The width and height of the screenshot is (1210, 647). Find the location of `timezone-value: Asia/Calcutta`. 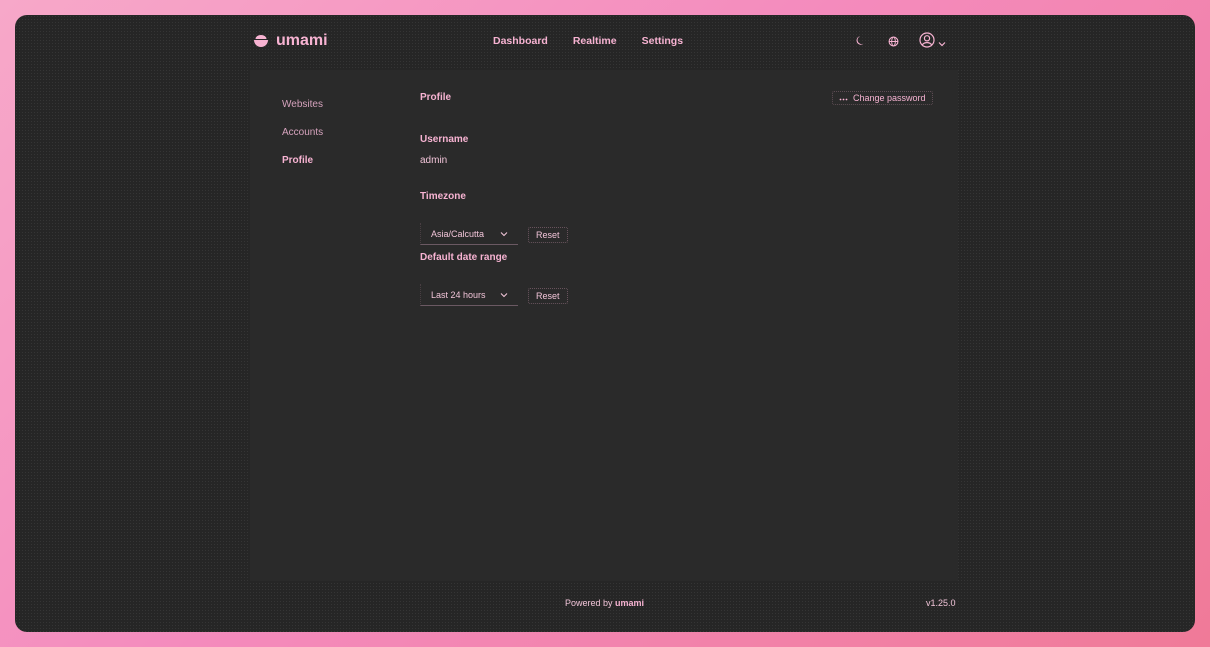

timezone-value: Asia/Calcutta is located at coordinates (458, 233).